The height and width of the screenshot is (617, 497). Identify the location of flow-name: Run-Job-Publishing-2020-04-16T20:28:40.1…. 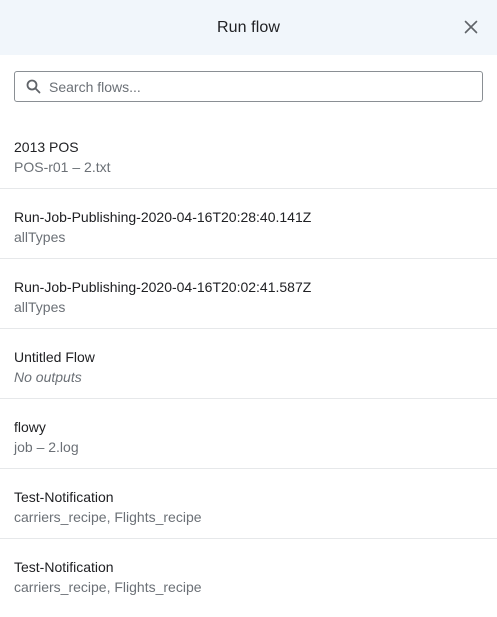
(163, 217).